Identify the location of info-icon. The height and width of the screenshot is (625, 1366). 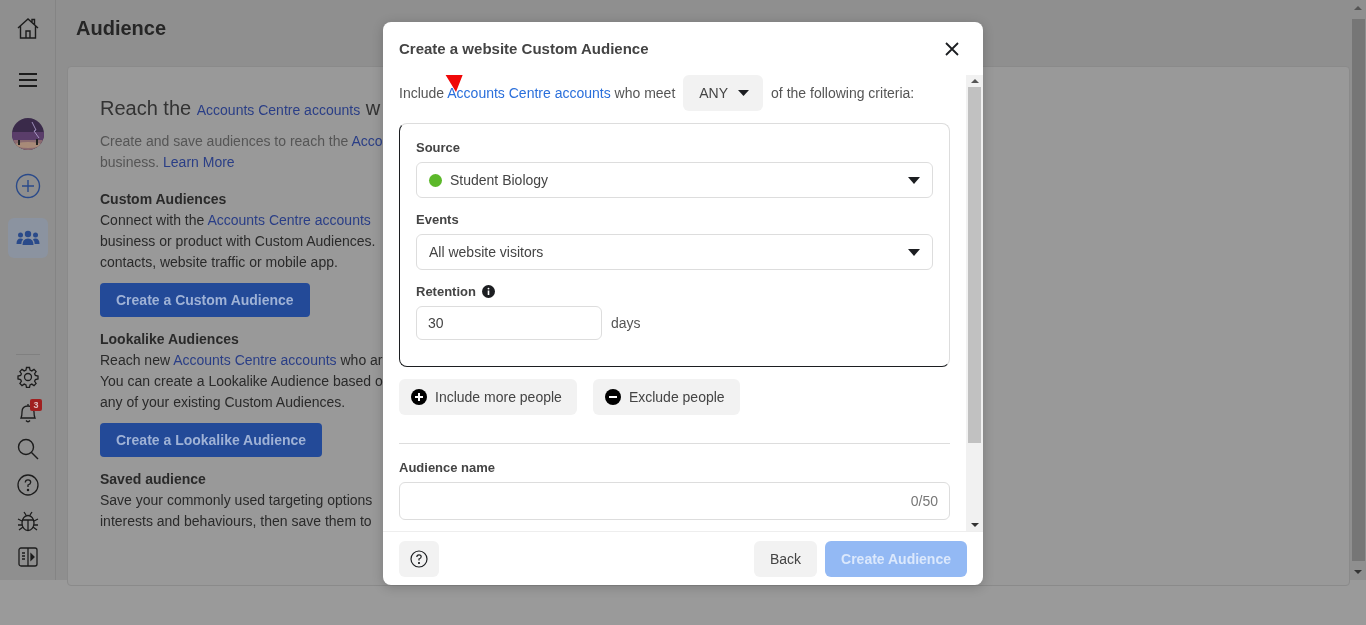
(488, 291).